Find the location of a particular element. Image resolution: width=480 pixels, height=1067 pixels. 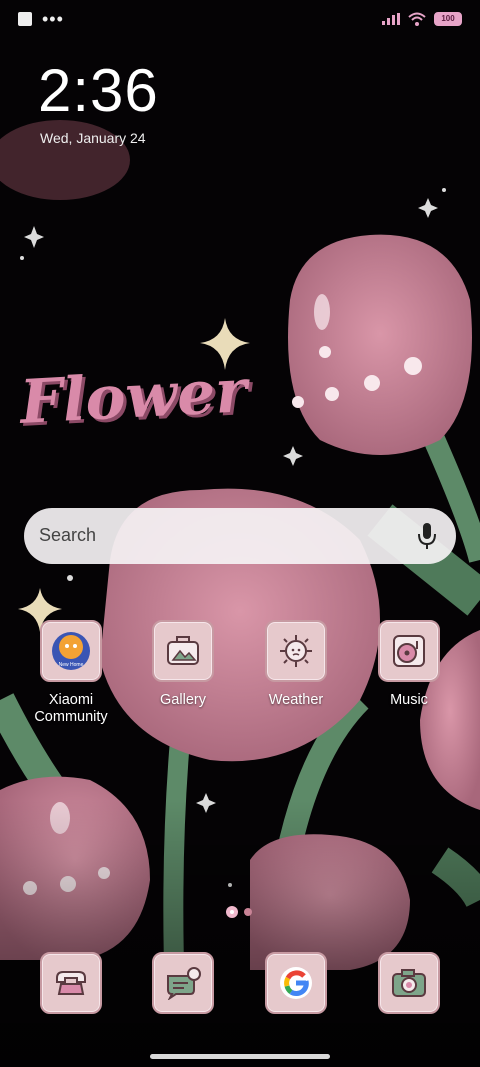

app-weather: Weather is located at coordinates (296, 664).